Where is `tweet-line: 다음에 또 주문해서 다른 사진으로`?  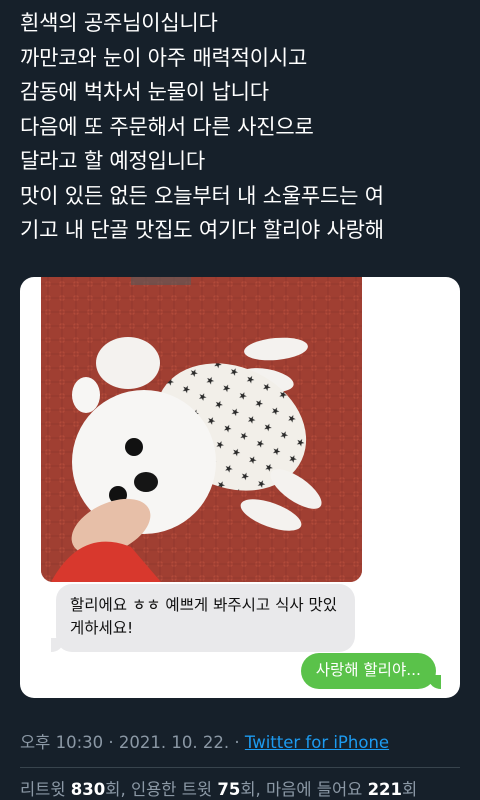 tweet-line: 다음에 또 주문해서 다른 사진으로 is located at coordinates (167, 126).